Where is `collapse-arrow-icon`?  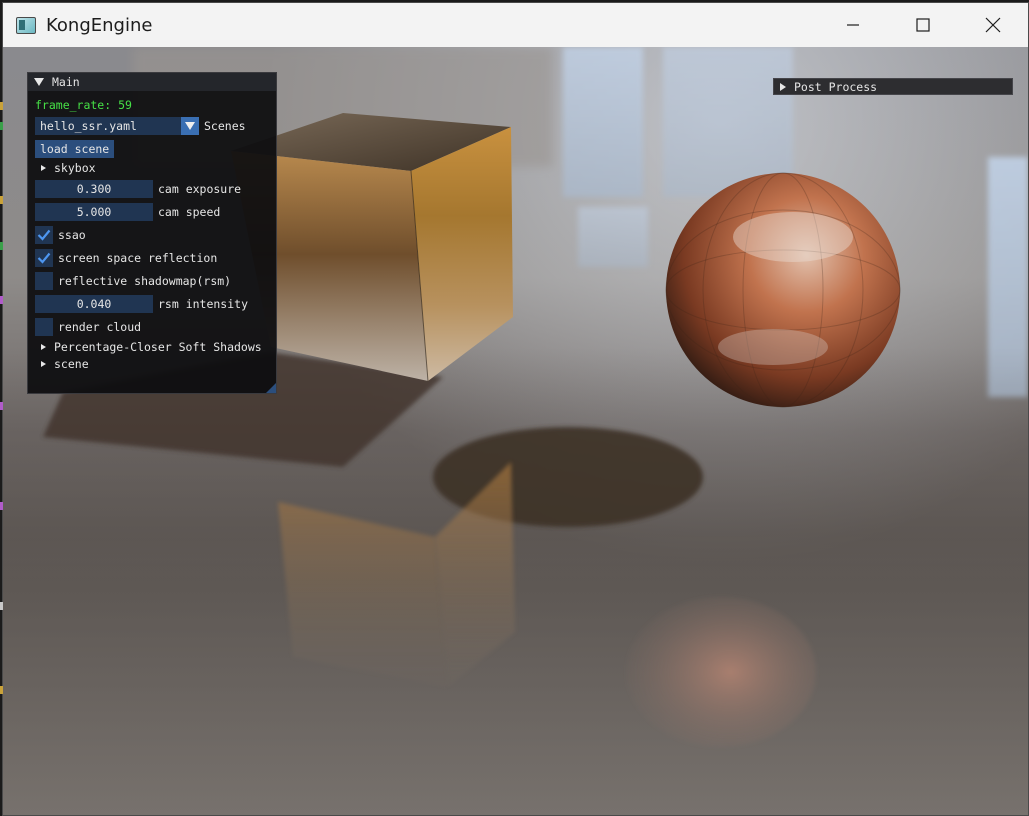
collapse-arrow-icon is located at coordinates (39, 82).